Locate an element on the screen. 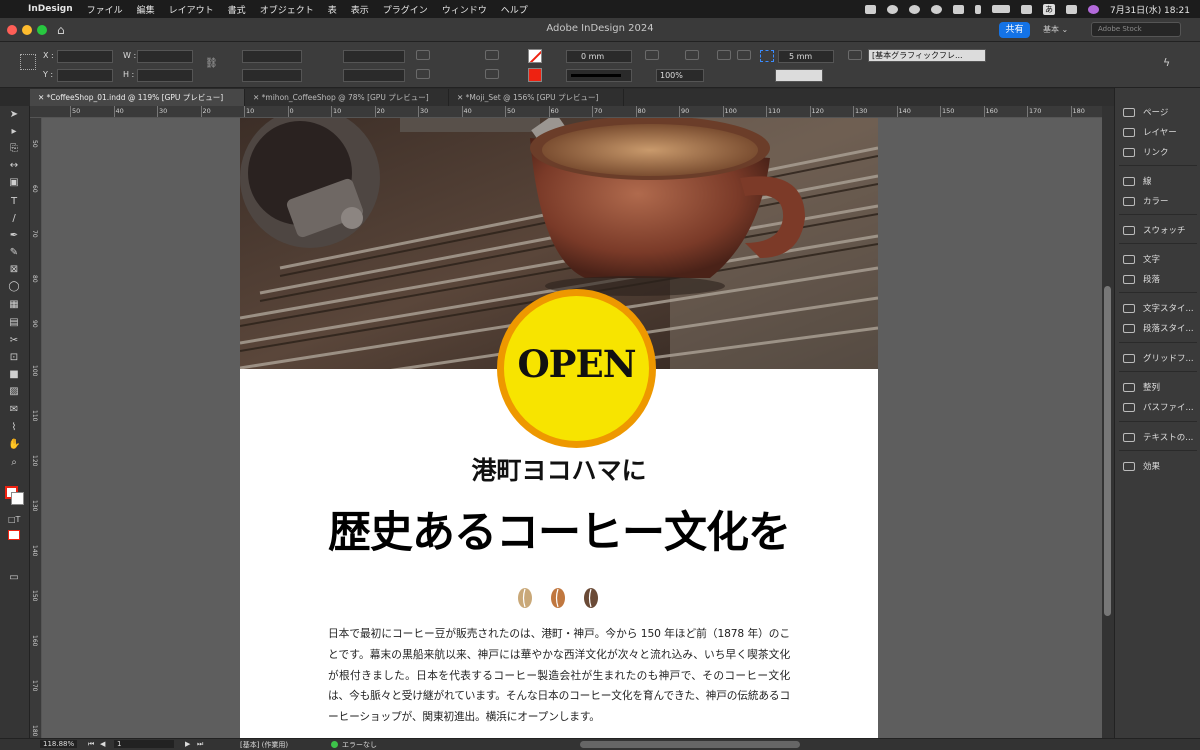 The width and height of the screenshot is (1200, 750). gradient-feather-tool-icon: ▨ is located at coordinates (14, 391).